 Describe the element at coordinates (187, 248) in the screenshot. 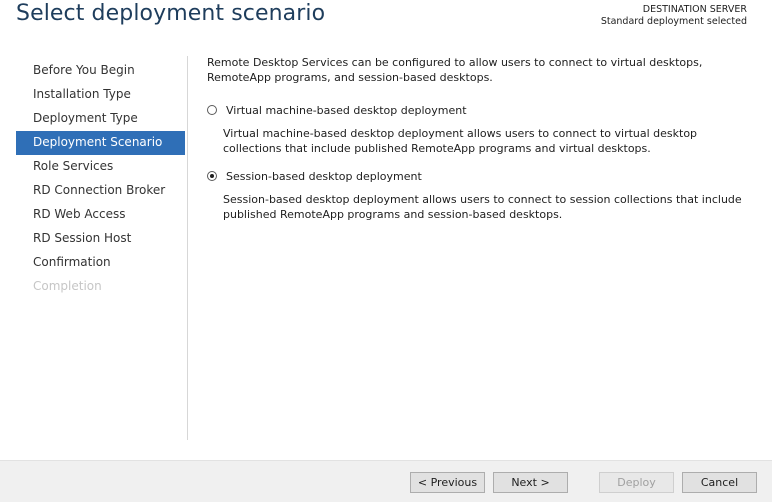

I see `nav-divider` at that location.